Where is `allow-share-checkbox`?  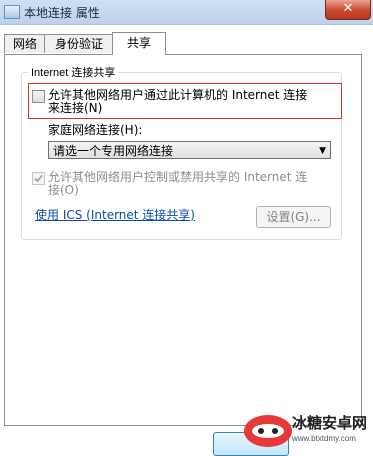
allow-share-checkbox is located at coordinates (38, 96).